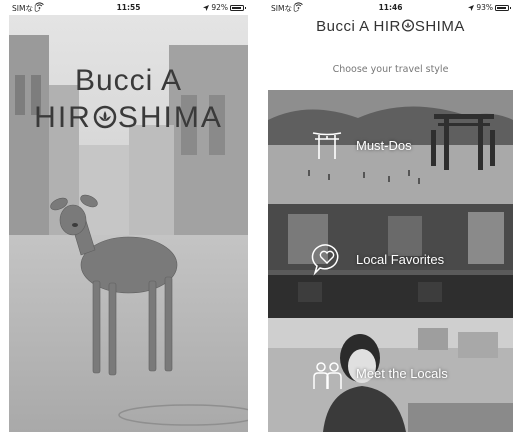 The image size is (513, 432). I want to click on card-label: Local Favorites, so click(400, 259).